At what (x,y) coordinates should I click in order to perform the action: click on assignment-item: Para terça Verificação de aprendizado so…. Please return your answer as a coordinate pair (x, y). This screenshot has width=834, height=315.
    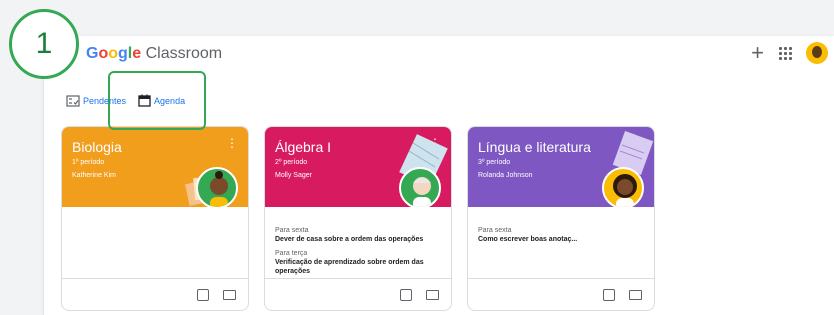
    Looking at the image, I should click on (358, 263).